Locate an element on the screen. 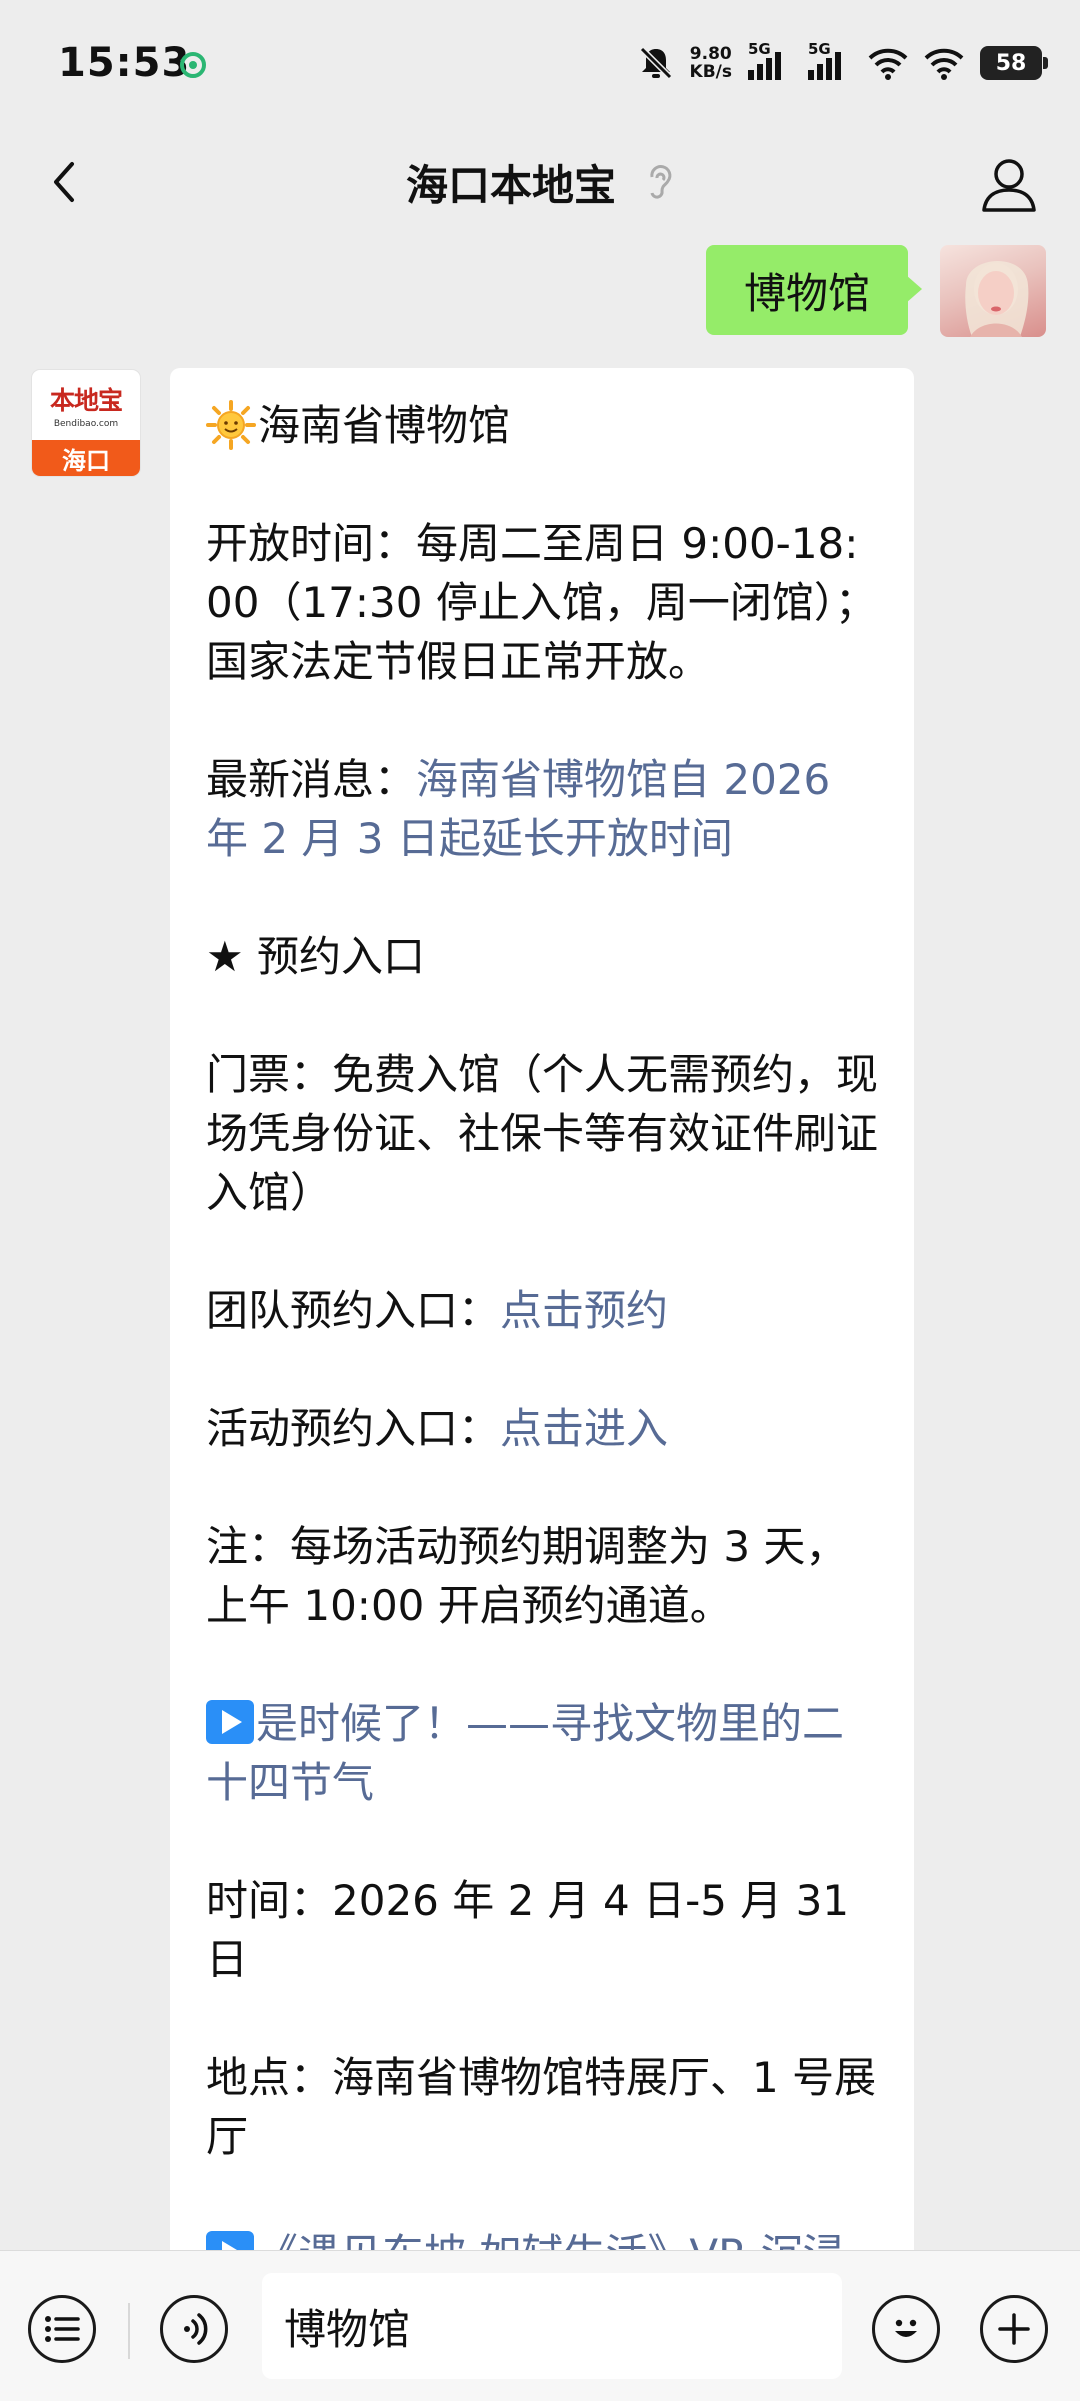 The image size is (1080, 2401). status-bar: 15:53 9.80 KB/s 5G 5G 58 is located at coordinates (540, 65).